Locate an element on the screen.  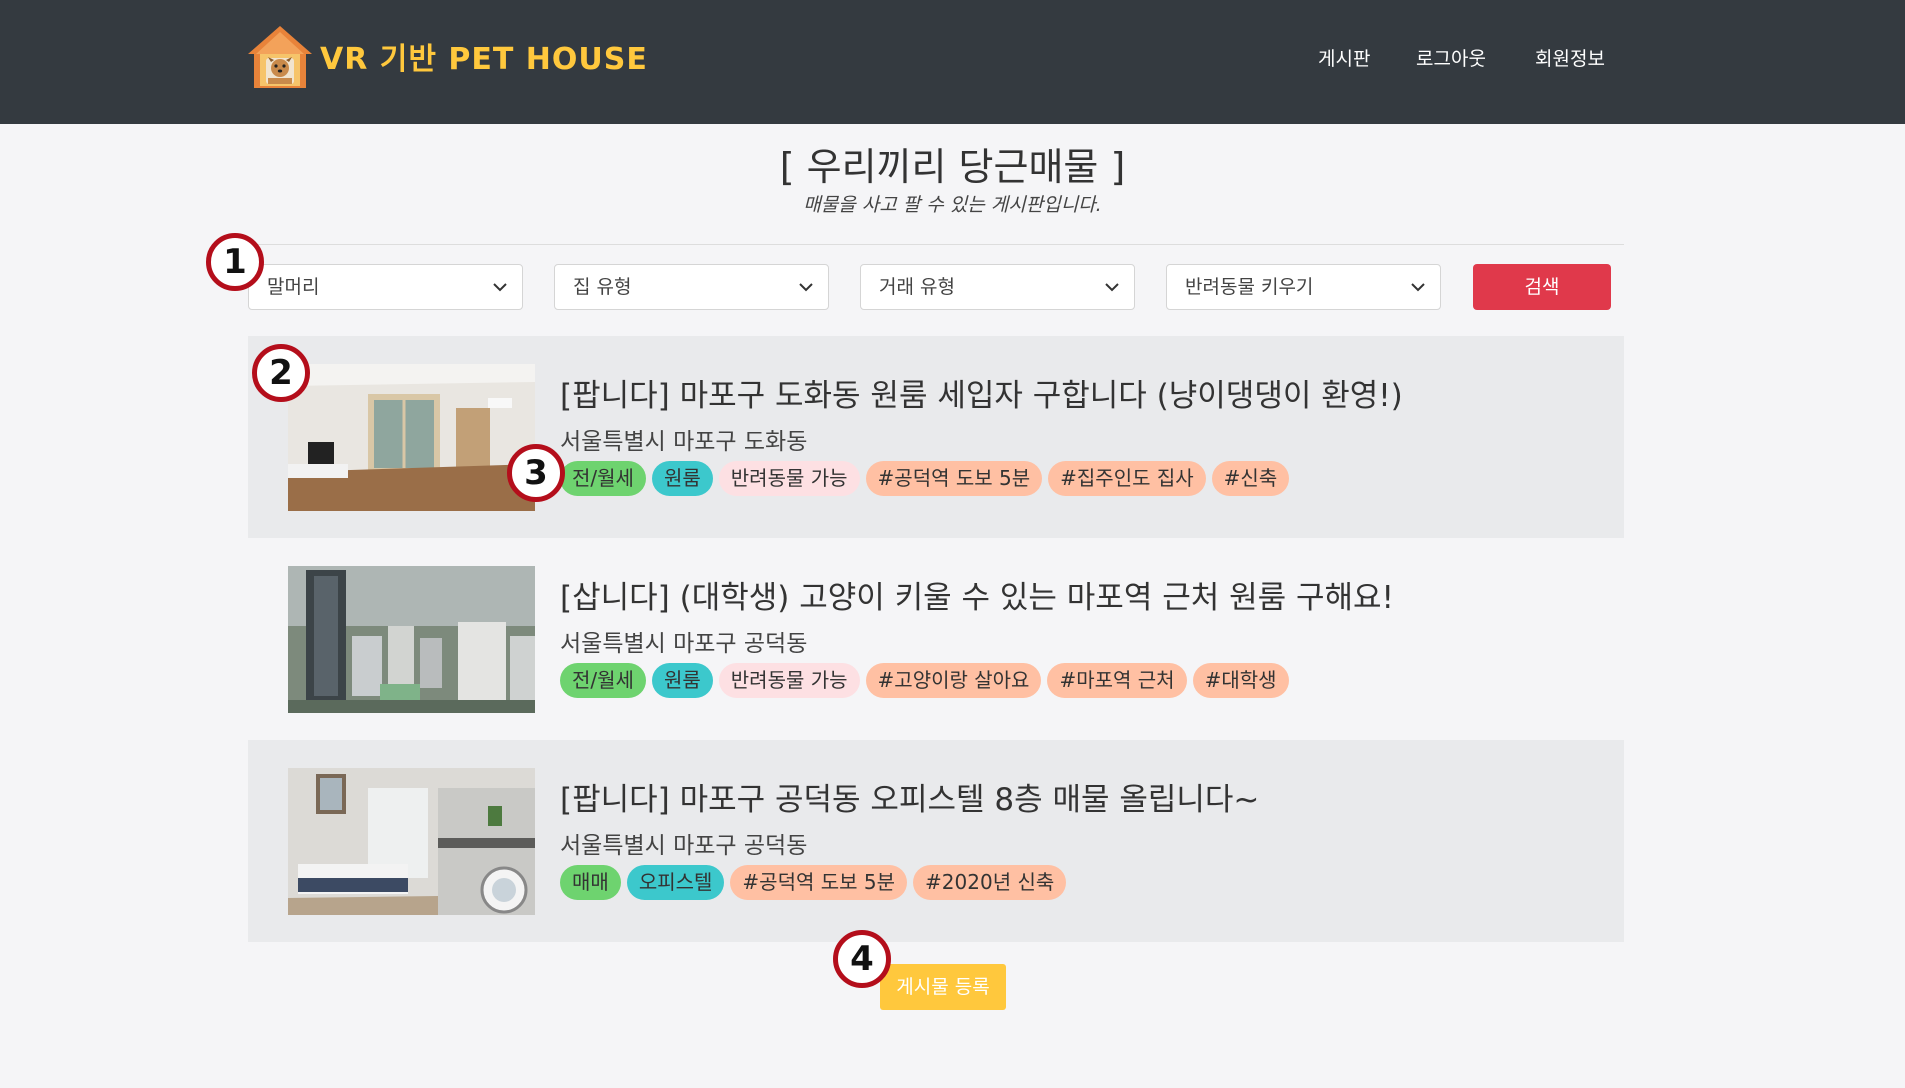
listing-tags: 매매 오피스텔 #공덕역 도보 5분 #2020년 신축 is located at coordinates (813, 882).